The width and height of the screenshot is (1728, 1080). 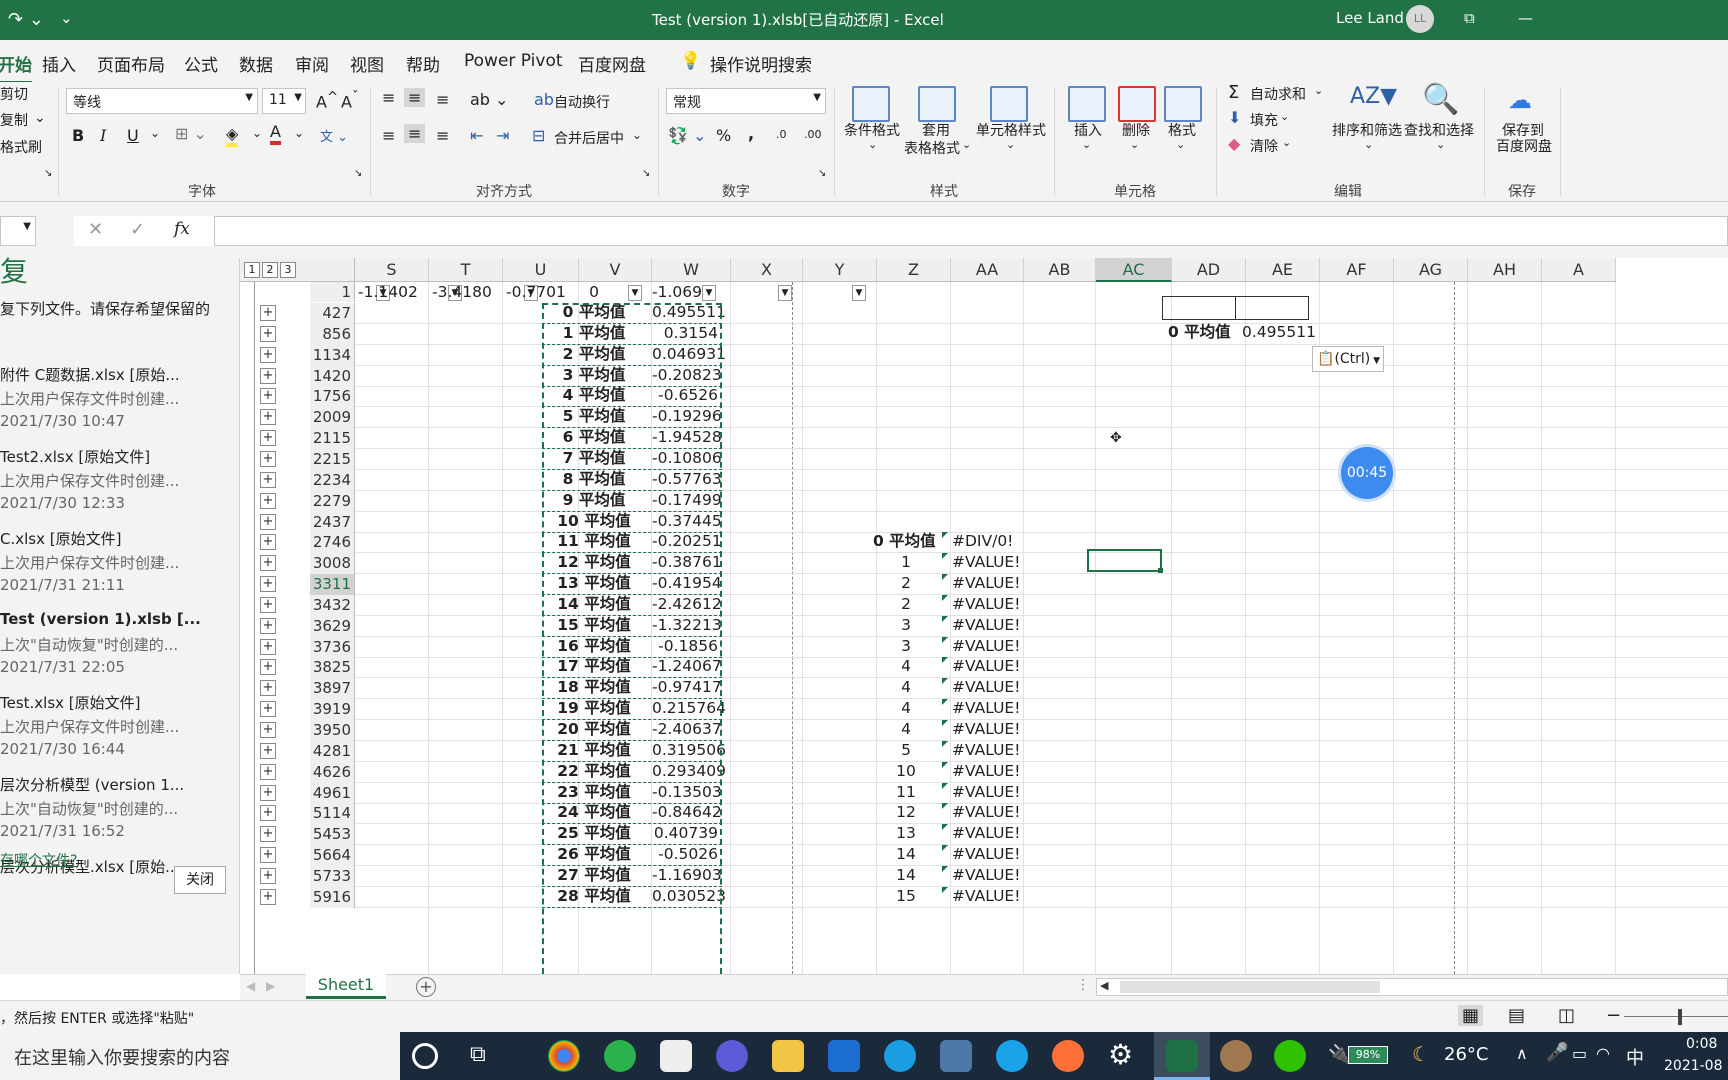 I want to click on redo-icon: ↷ ⌄, so click(x=26, y=19).